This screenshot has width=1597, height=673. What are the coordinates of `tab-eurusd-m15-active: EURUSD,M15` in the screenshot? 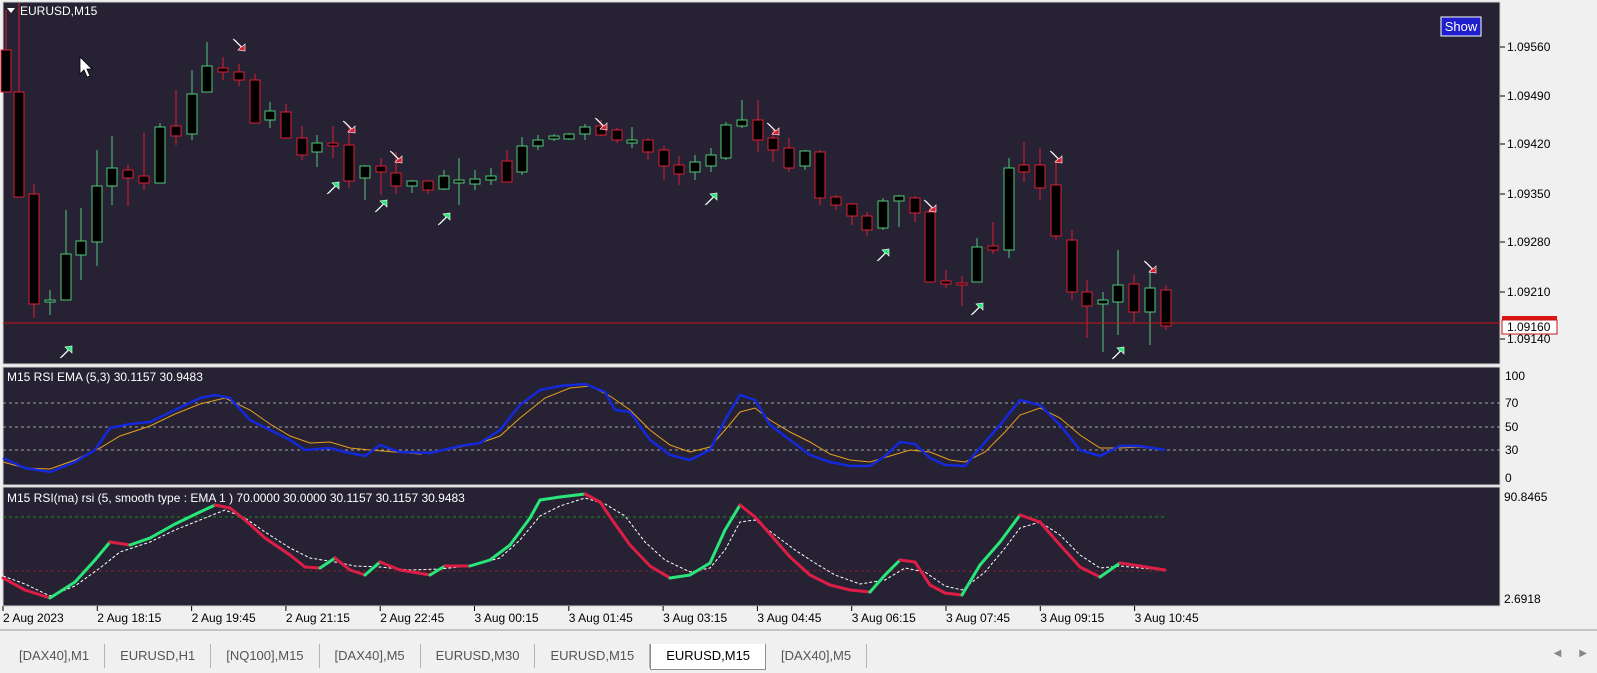 It's located at (708, 657).